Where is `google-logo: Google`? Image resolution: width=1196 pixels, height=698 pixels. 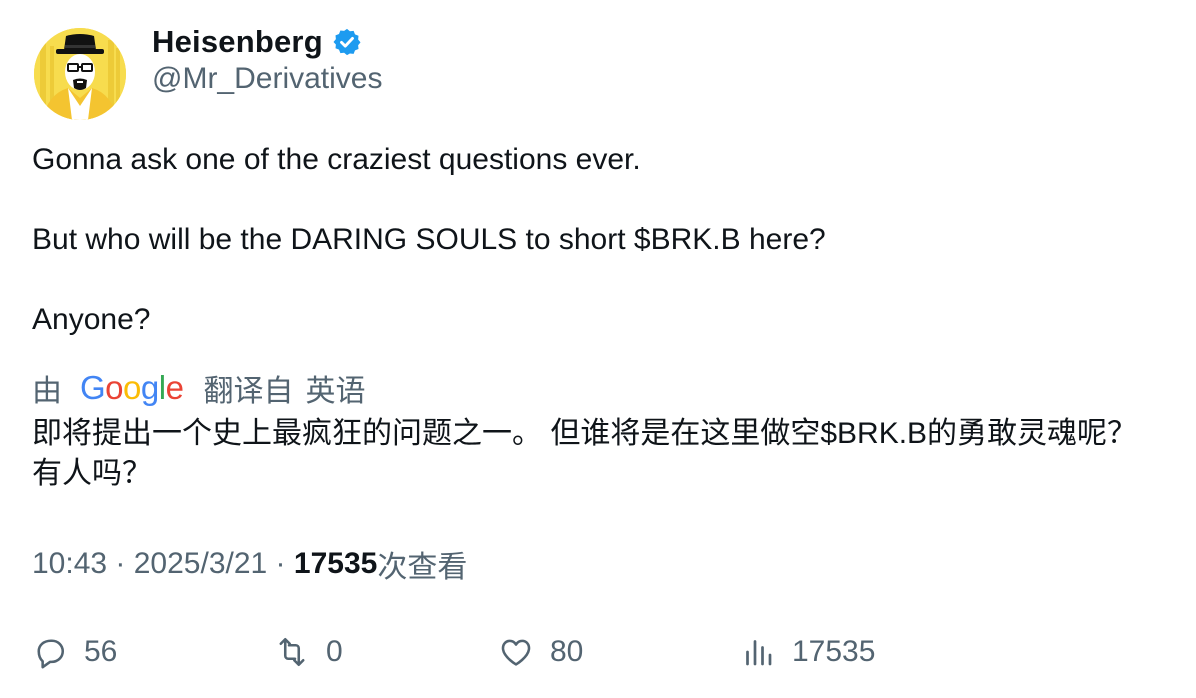 google-logo: Google is located at coordinates (132, 388).